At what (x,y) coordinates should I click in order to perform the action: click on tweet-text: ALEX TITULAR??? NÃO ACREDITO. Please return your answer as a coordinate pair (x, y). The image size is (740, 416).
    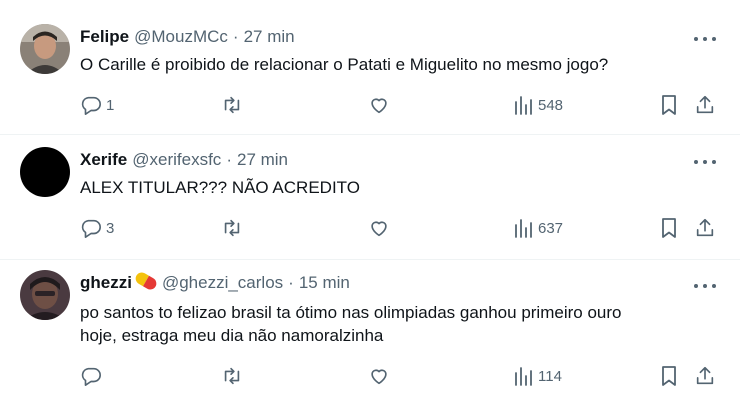
    Looking at the image, I should click on (220, 187).